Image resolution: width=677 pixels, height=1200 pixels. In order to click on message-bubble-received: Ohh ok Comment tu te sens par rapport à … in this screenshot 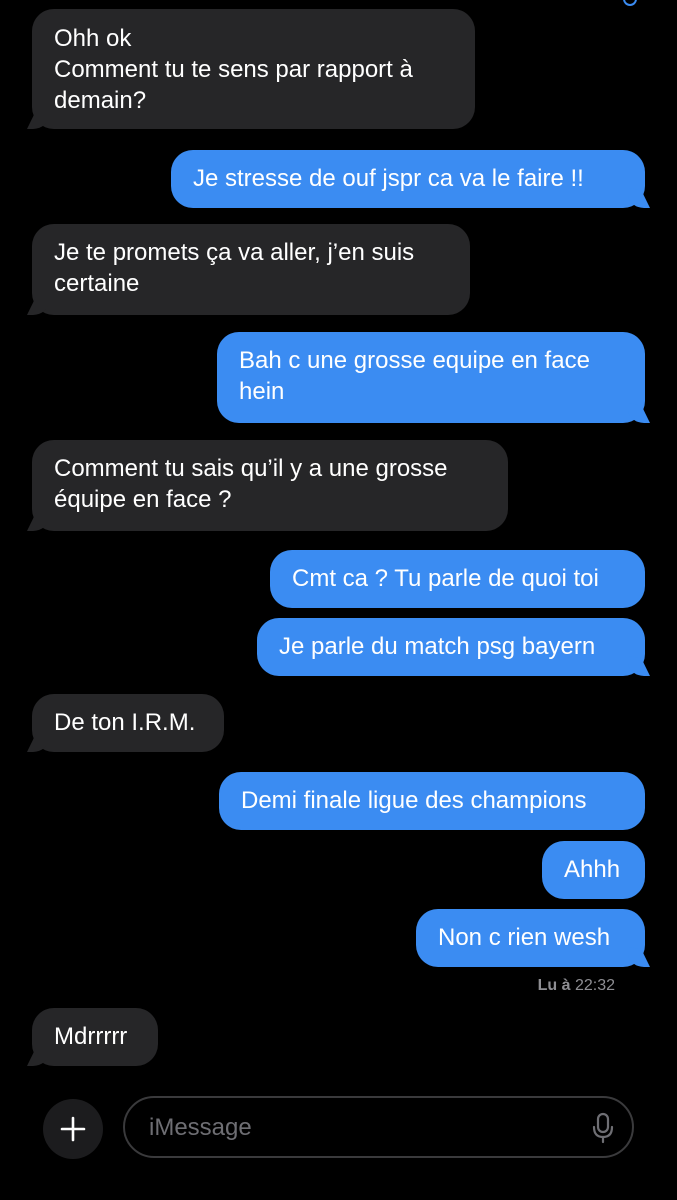, I will do `click(253, 69)`.